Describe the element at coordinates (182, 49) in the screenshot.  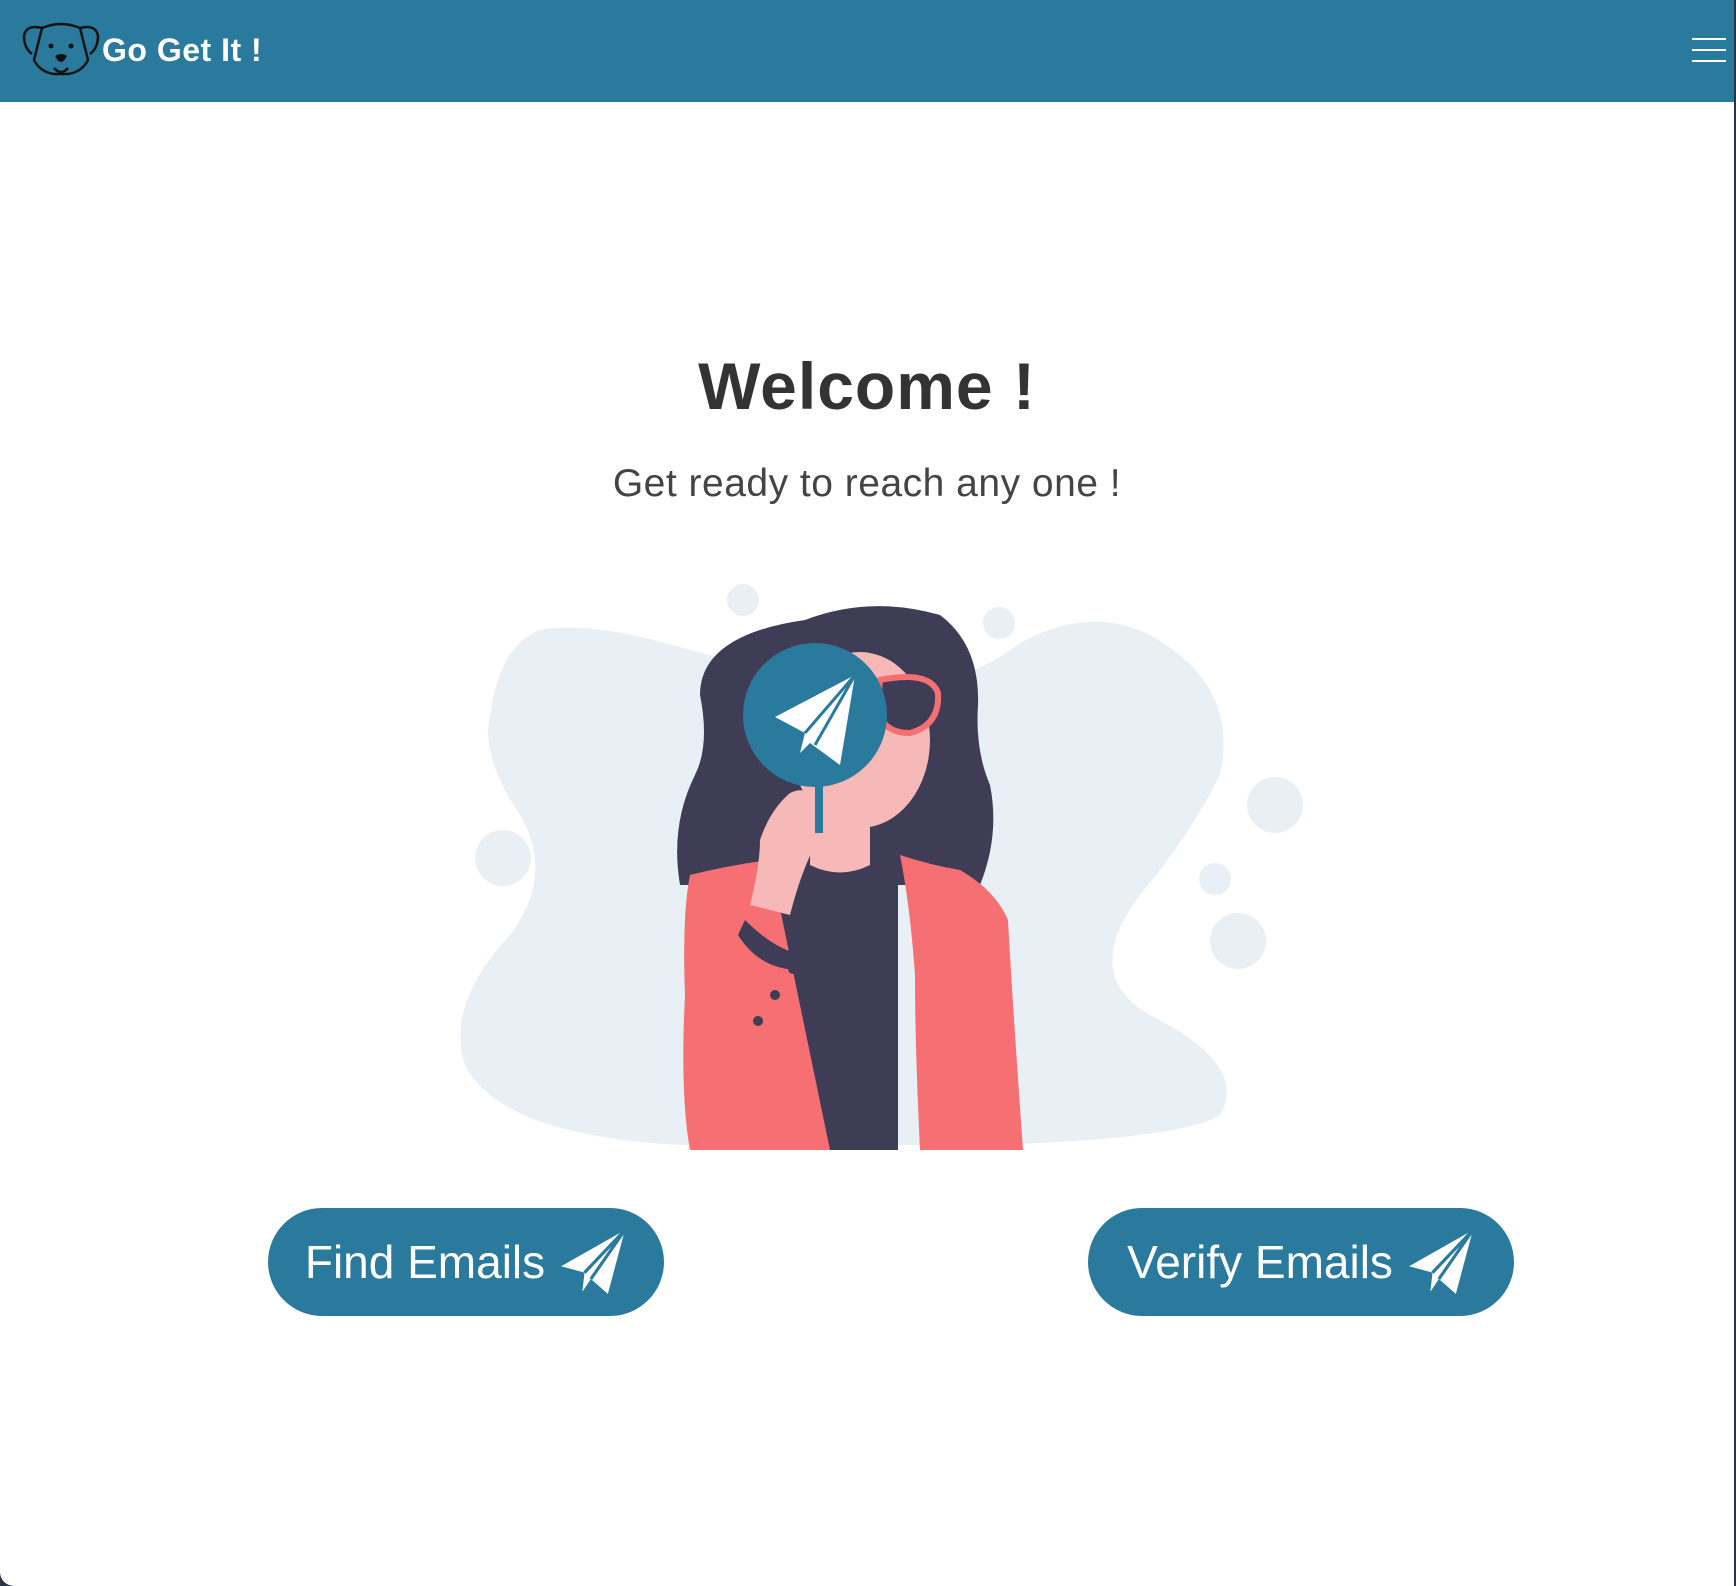
I see `brand-name: Go Get It !` at that location.